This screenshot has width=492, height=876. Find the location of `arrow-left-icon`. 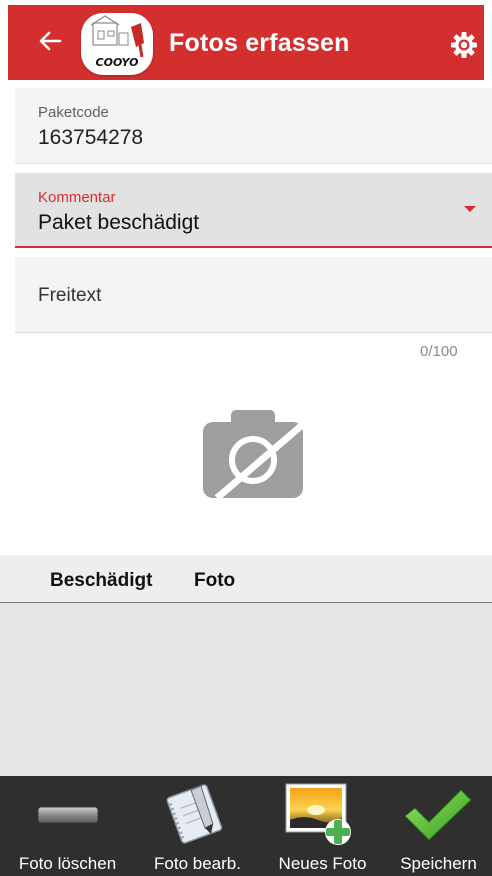

arrow-left-icon is located at coordinates (50, 41).